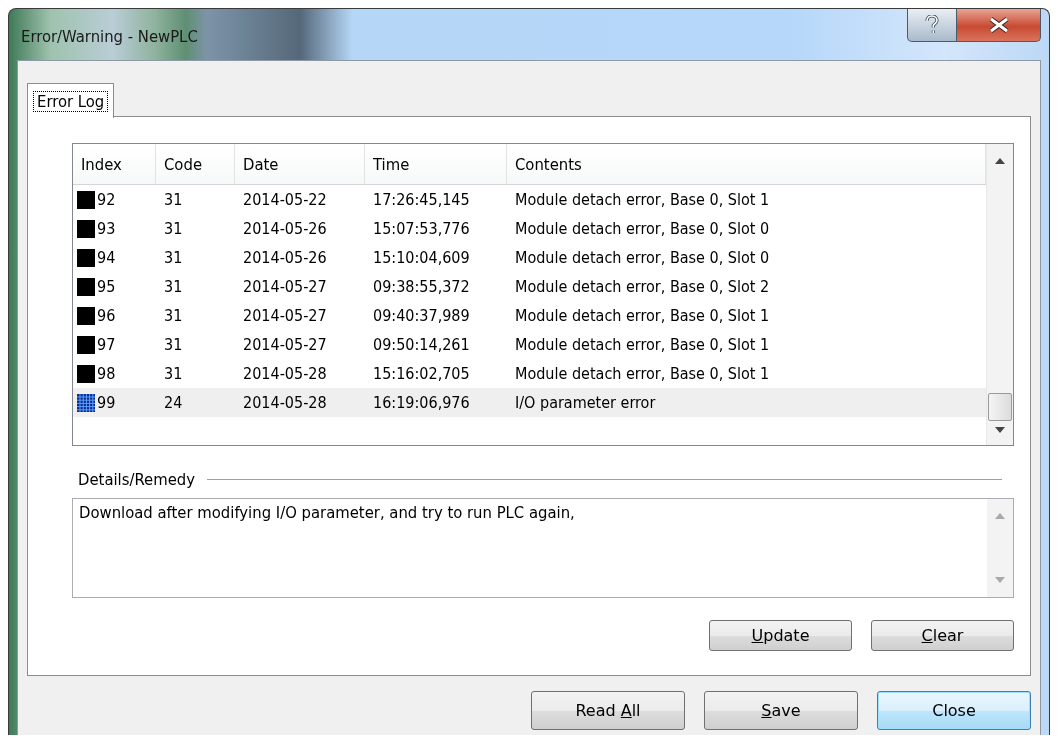  I want to click on log-row: 93 31 2014-05-26 15:07:53,776 Module detach error, Base 0, Slot 0, so click(529, 228).